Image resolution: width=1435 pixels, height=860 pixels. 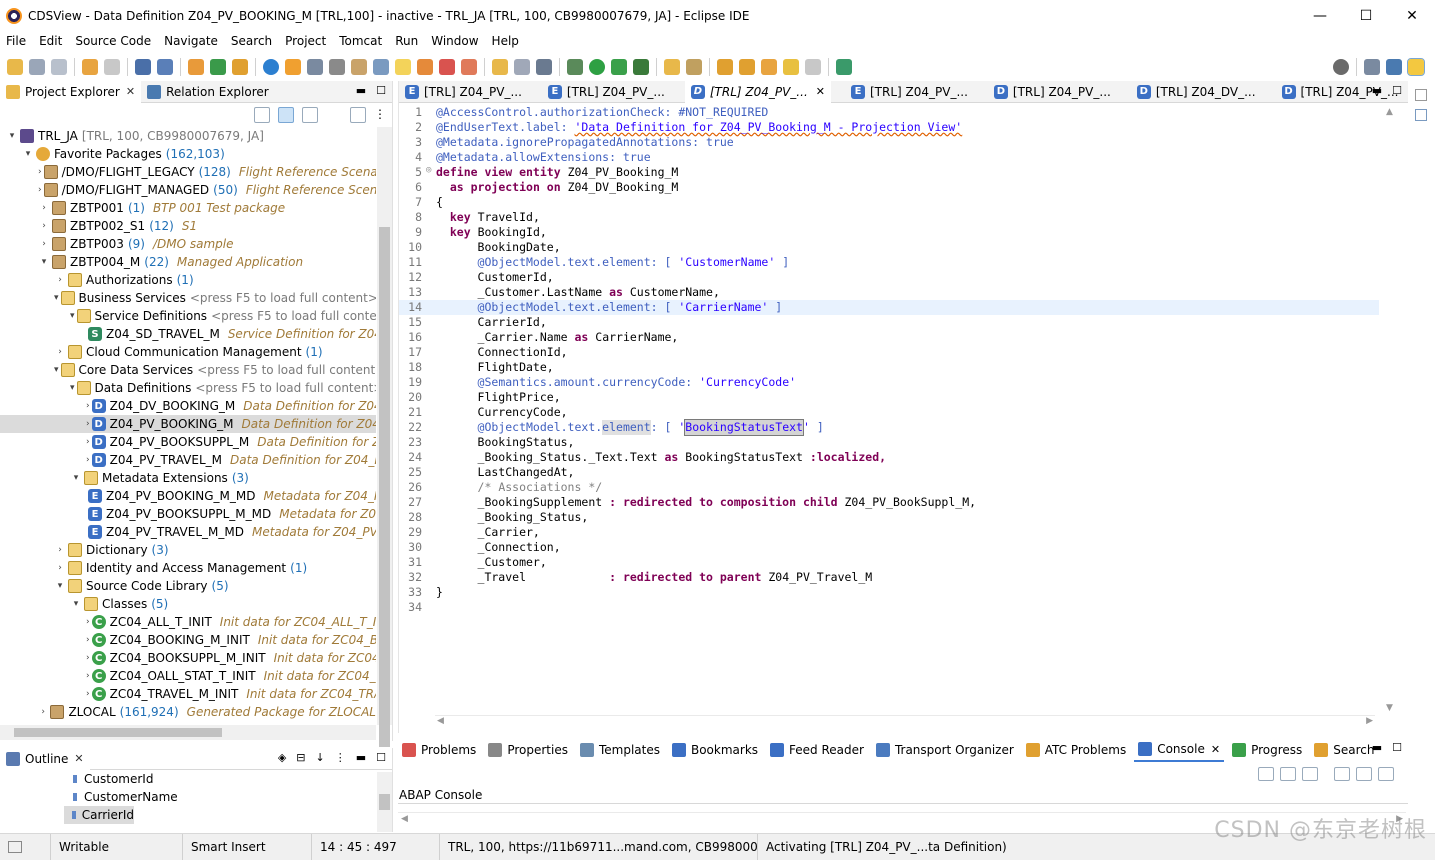 I want to click on maximize-view-icon: ☐, so click(x=1397, y=747).